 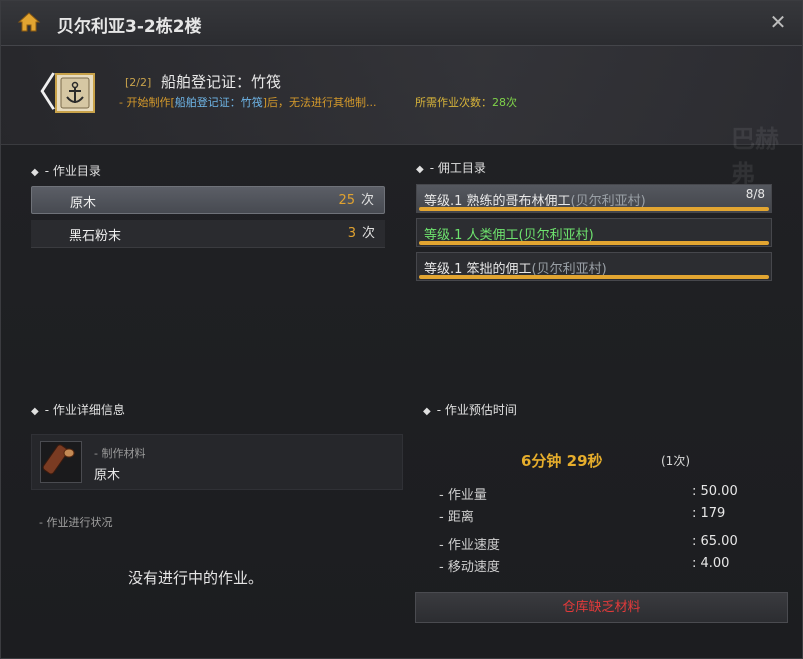 I want to click on craft-step: [2/2], so click(x=138, y=82).